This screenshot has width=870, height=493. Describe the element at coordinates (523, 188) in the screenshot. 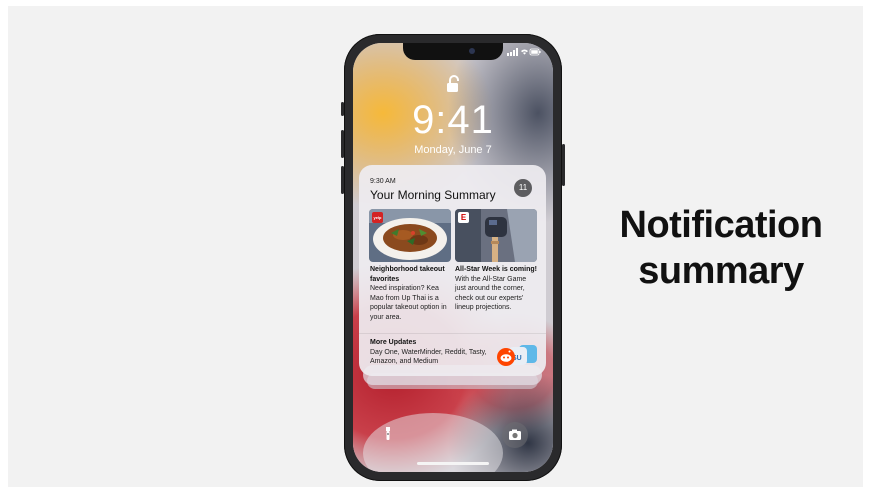

I see `notification-count-badge: 11` at that location.